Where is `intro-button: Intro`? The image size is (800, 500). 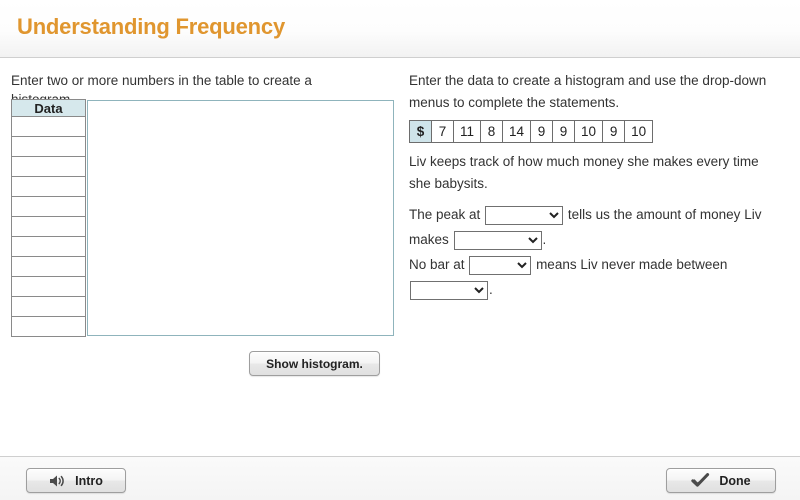 intro-button: Intro is located at coordinates (76, 480).